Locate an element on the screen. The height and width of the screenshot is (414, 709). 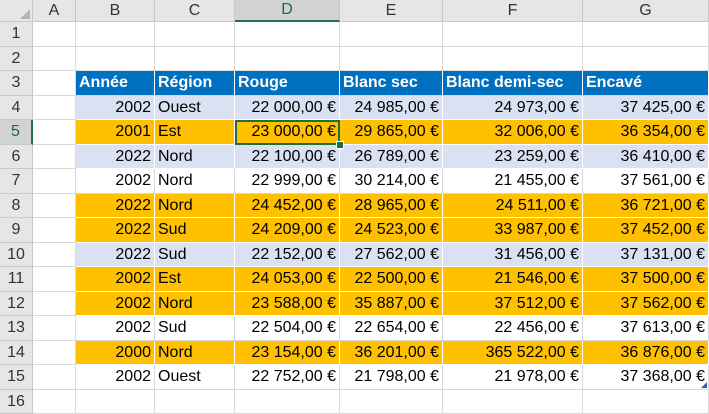
table-cell-blanc-sec: 24 985,00 € is located at coordinates (391, 108).